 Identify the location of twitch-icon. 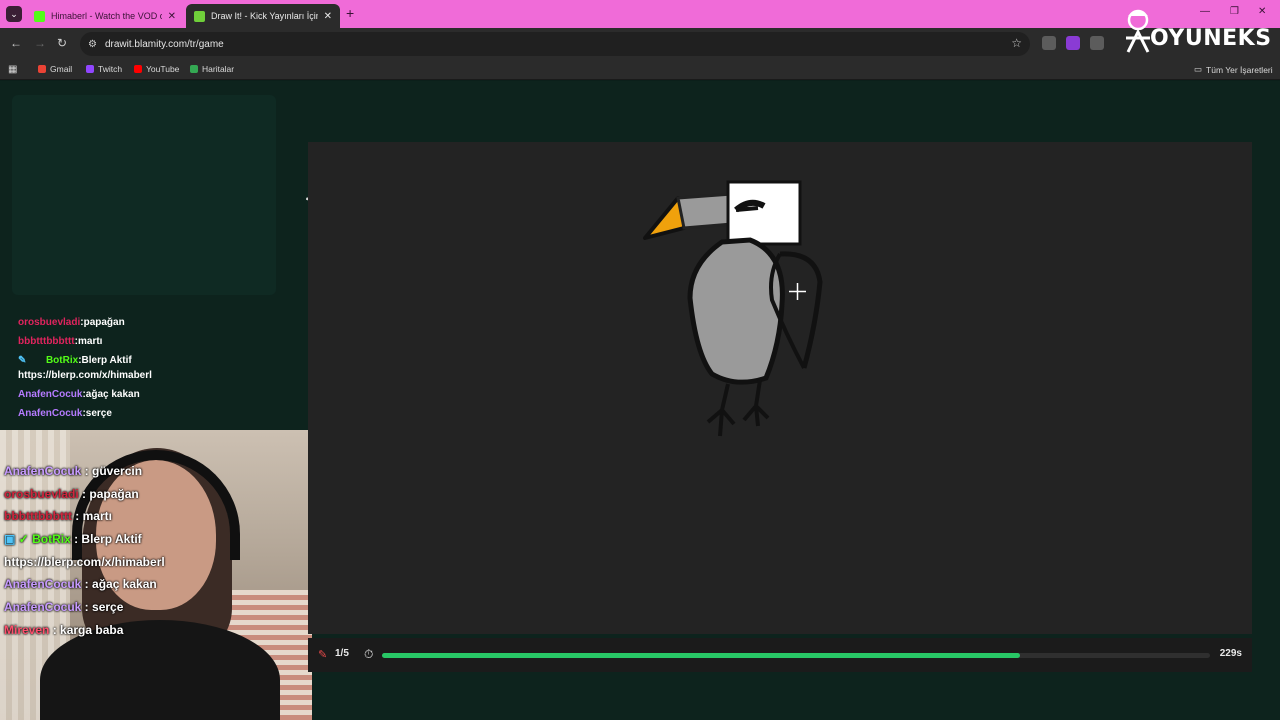
(90, 69).